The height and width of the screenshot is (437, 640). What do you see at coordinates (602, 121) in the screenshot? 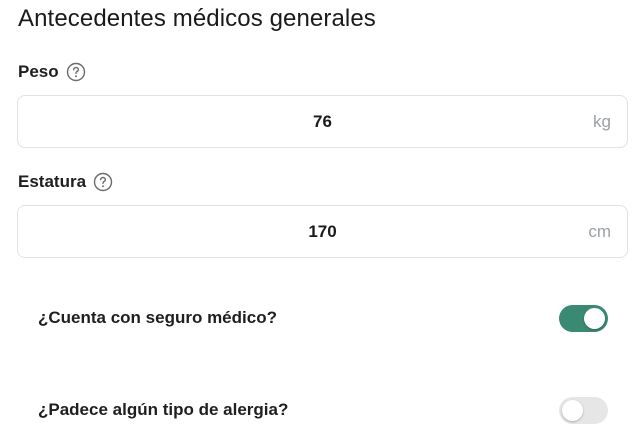
I see `weight-unit: kg` at bounding box center [602, 121].